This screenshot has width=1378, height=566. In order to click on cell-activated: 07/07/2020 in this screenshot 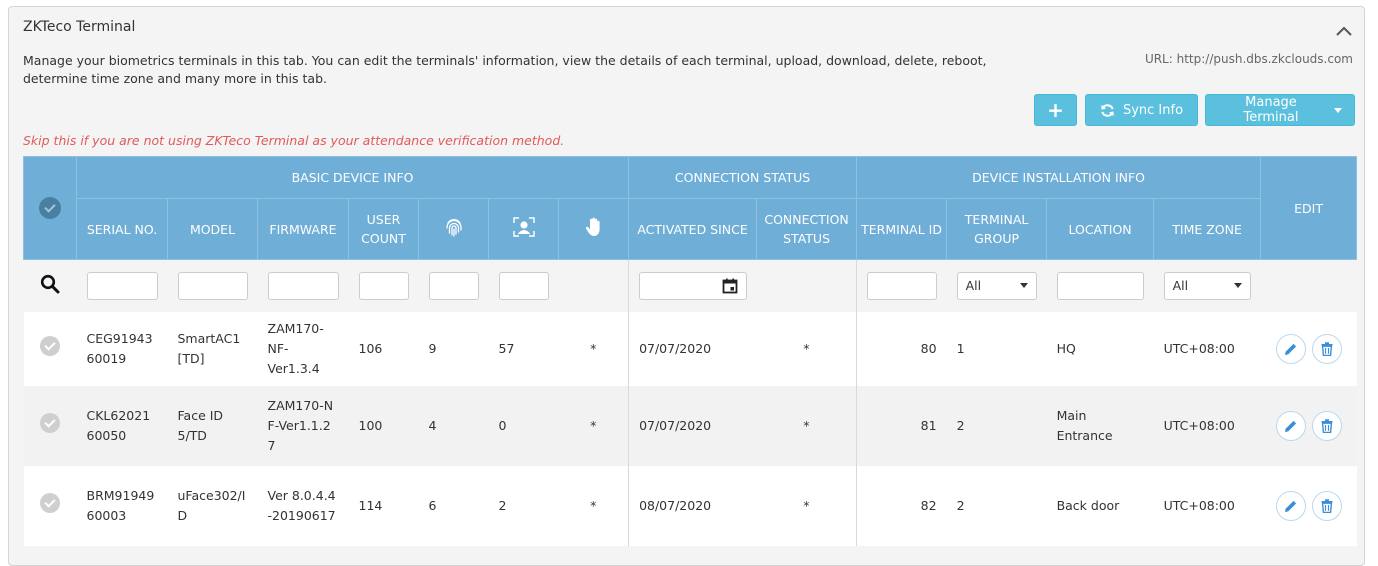, I will do `click(692, 348)`.